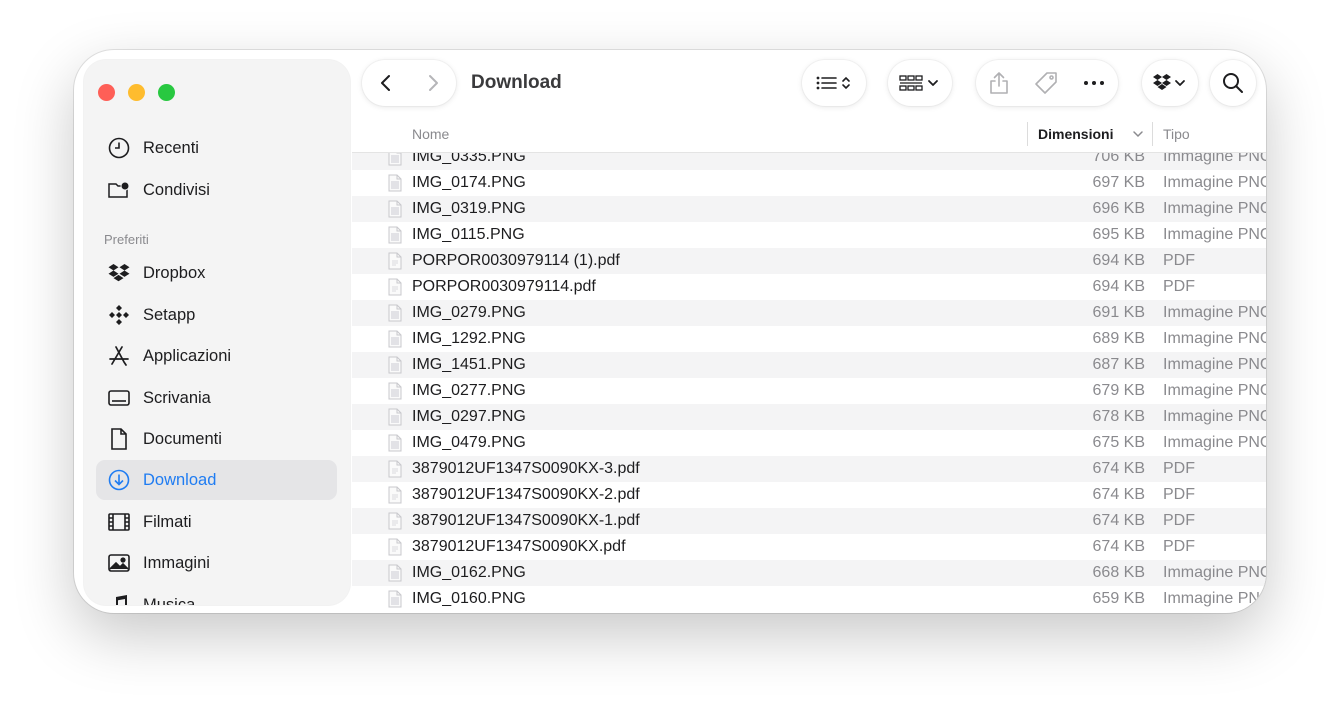 This screenshot has width=1340, height=712. I want to click on grid-group-icon, so click(920, 83).